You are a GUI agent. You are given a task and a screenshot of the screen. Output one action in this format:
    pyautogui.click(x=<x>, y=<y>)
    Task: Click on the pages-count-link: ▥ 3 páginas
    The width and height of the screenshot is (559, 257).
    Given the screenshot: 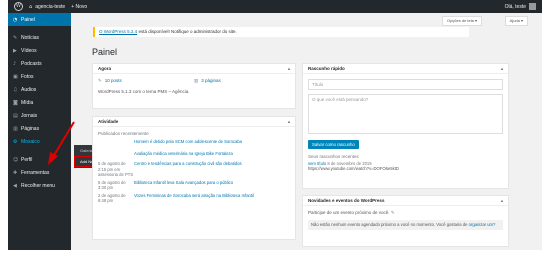 What is the action you would take?
    pyautogui.click(x=242, y=81)
    